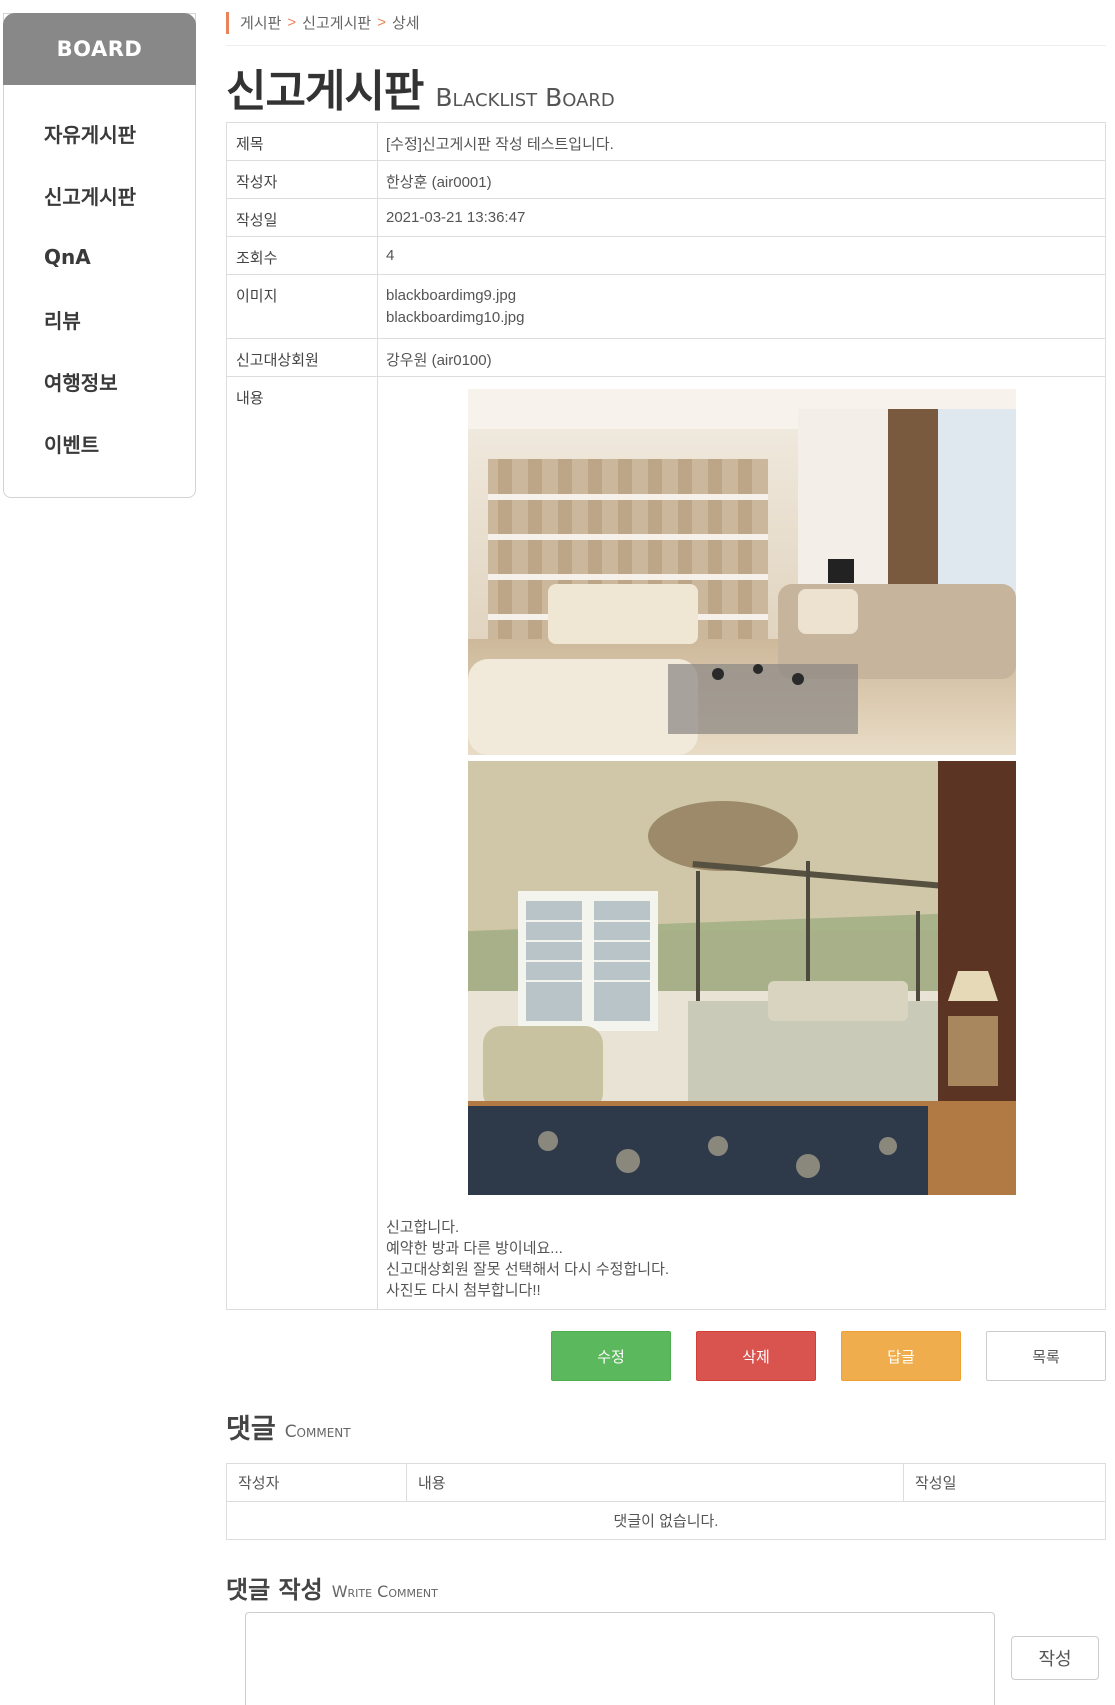  I want to click on comments-table: 작성자 내용 작성일 댓글이 없습니다., so click(666, 1501).